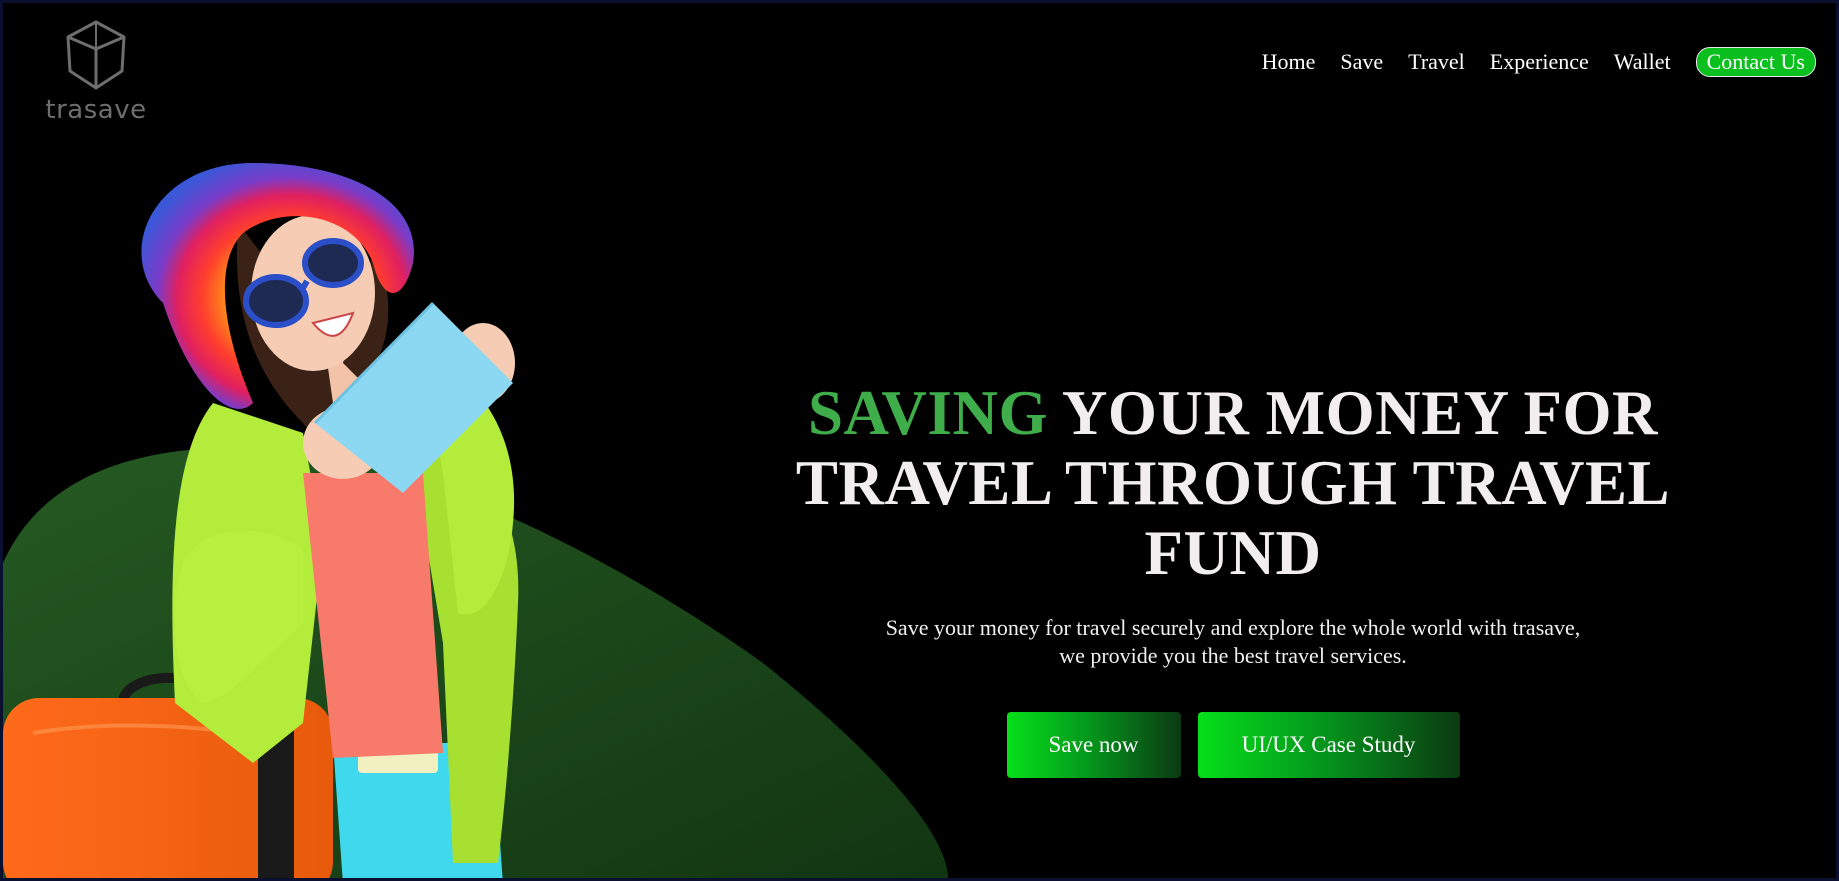  I want to click on case-study-button: UI/UX Case Study, so click(1328, 745).